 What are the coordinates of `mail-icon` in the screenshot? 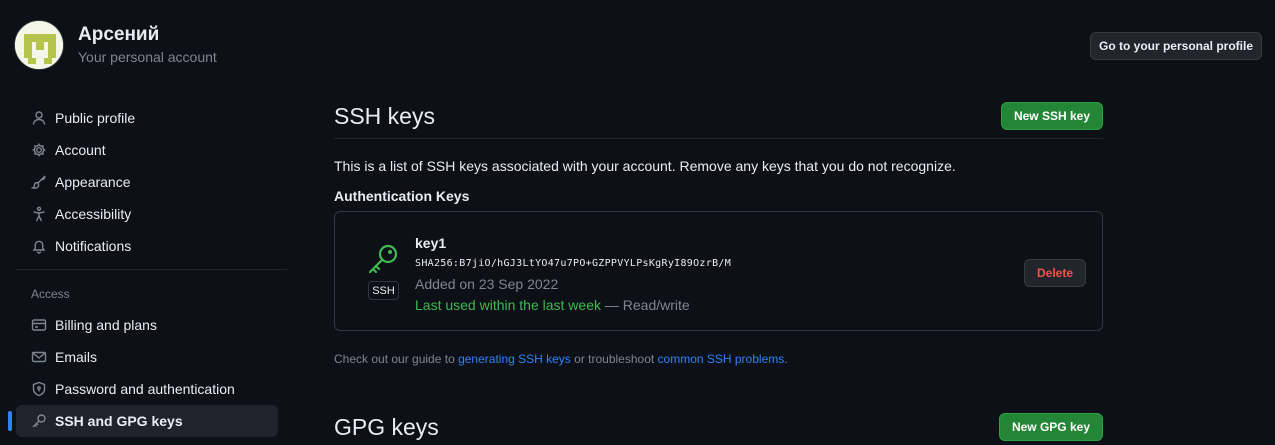 It's located at (39, 357).